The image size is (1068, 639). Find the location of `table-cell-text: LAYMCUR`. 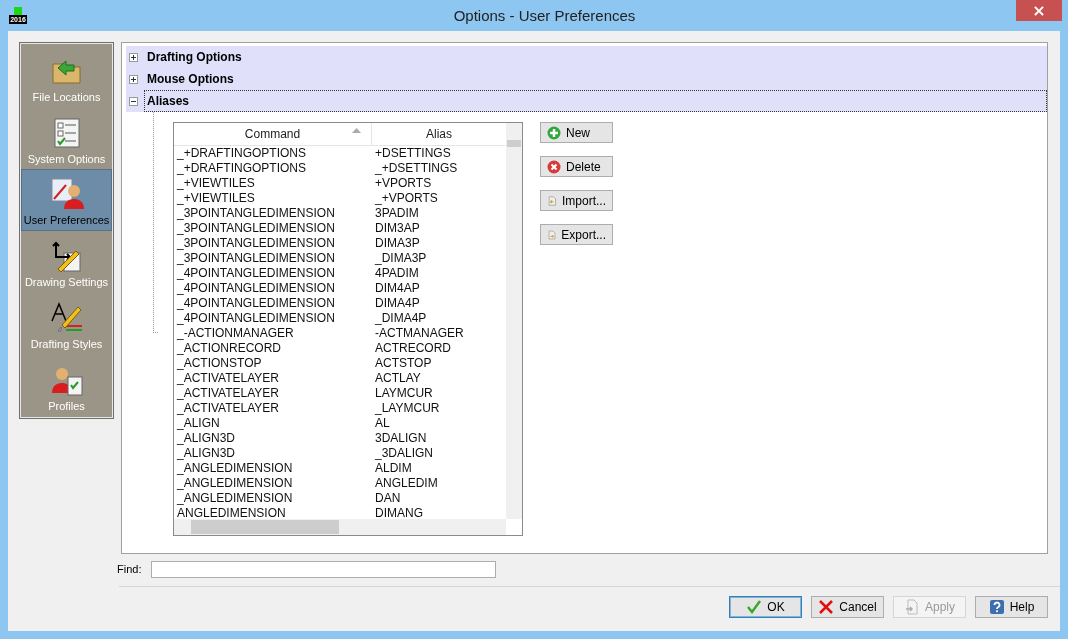

table-cell-text: LAYMCUR is located at coordinates (404, 393).